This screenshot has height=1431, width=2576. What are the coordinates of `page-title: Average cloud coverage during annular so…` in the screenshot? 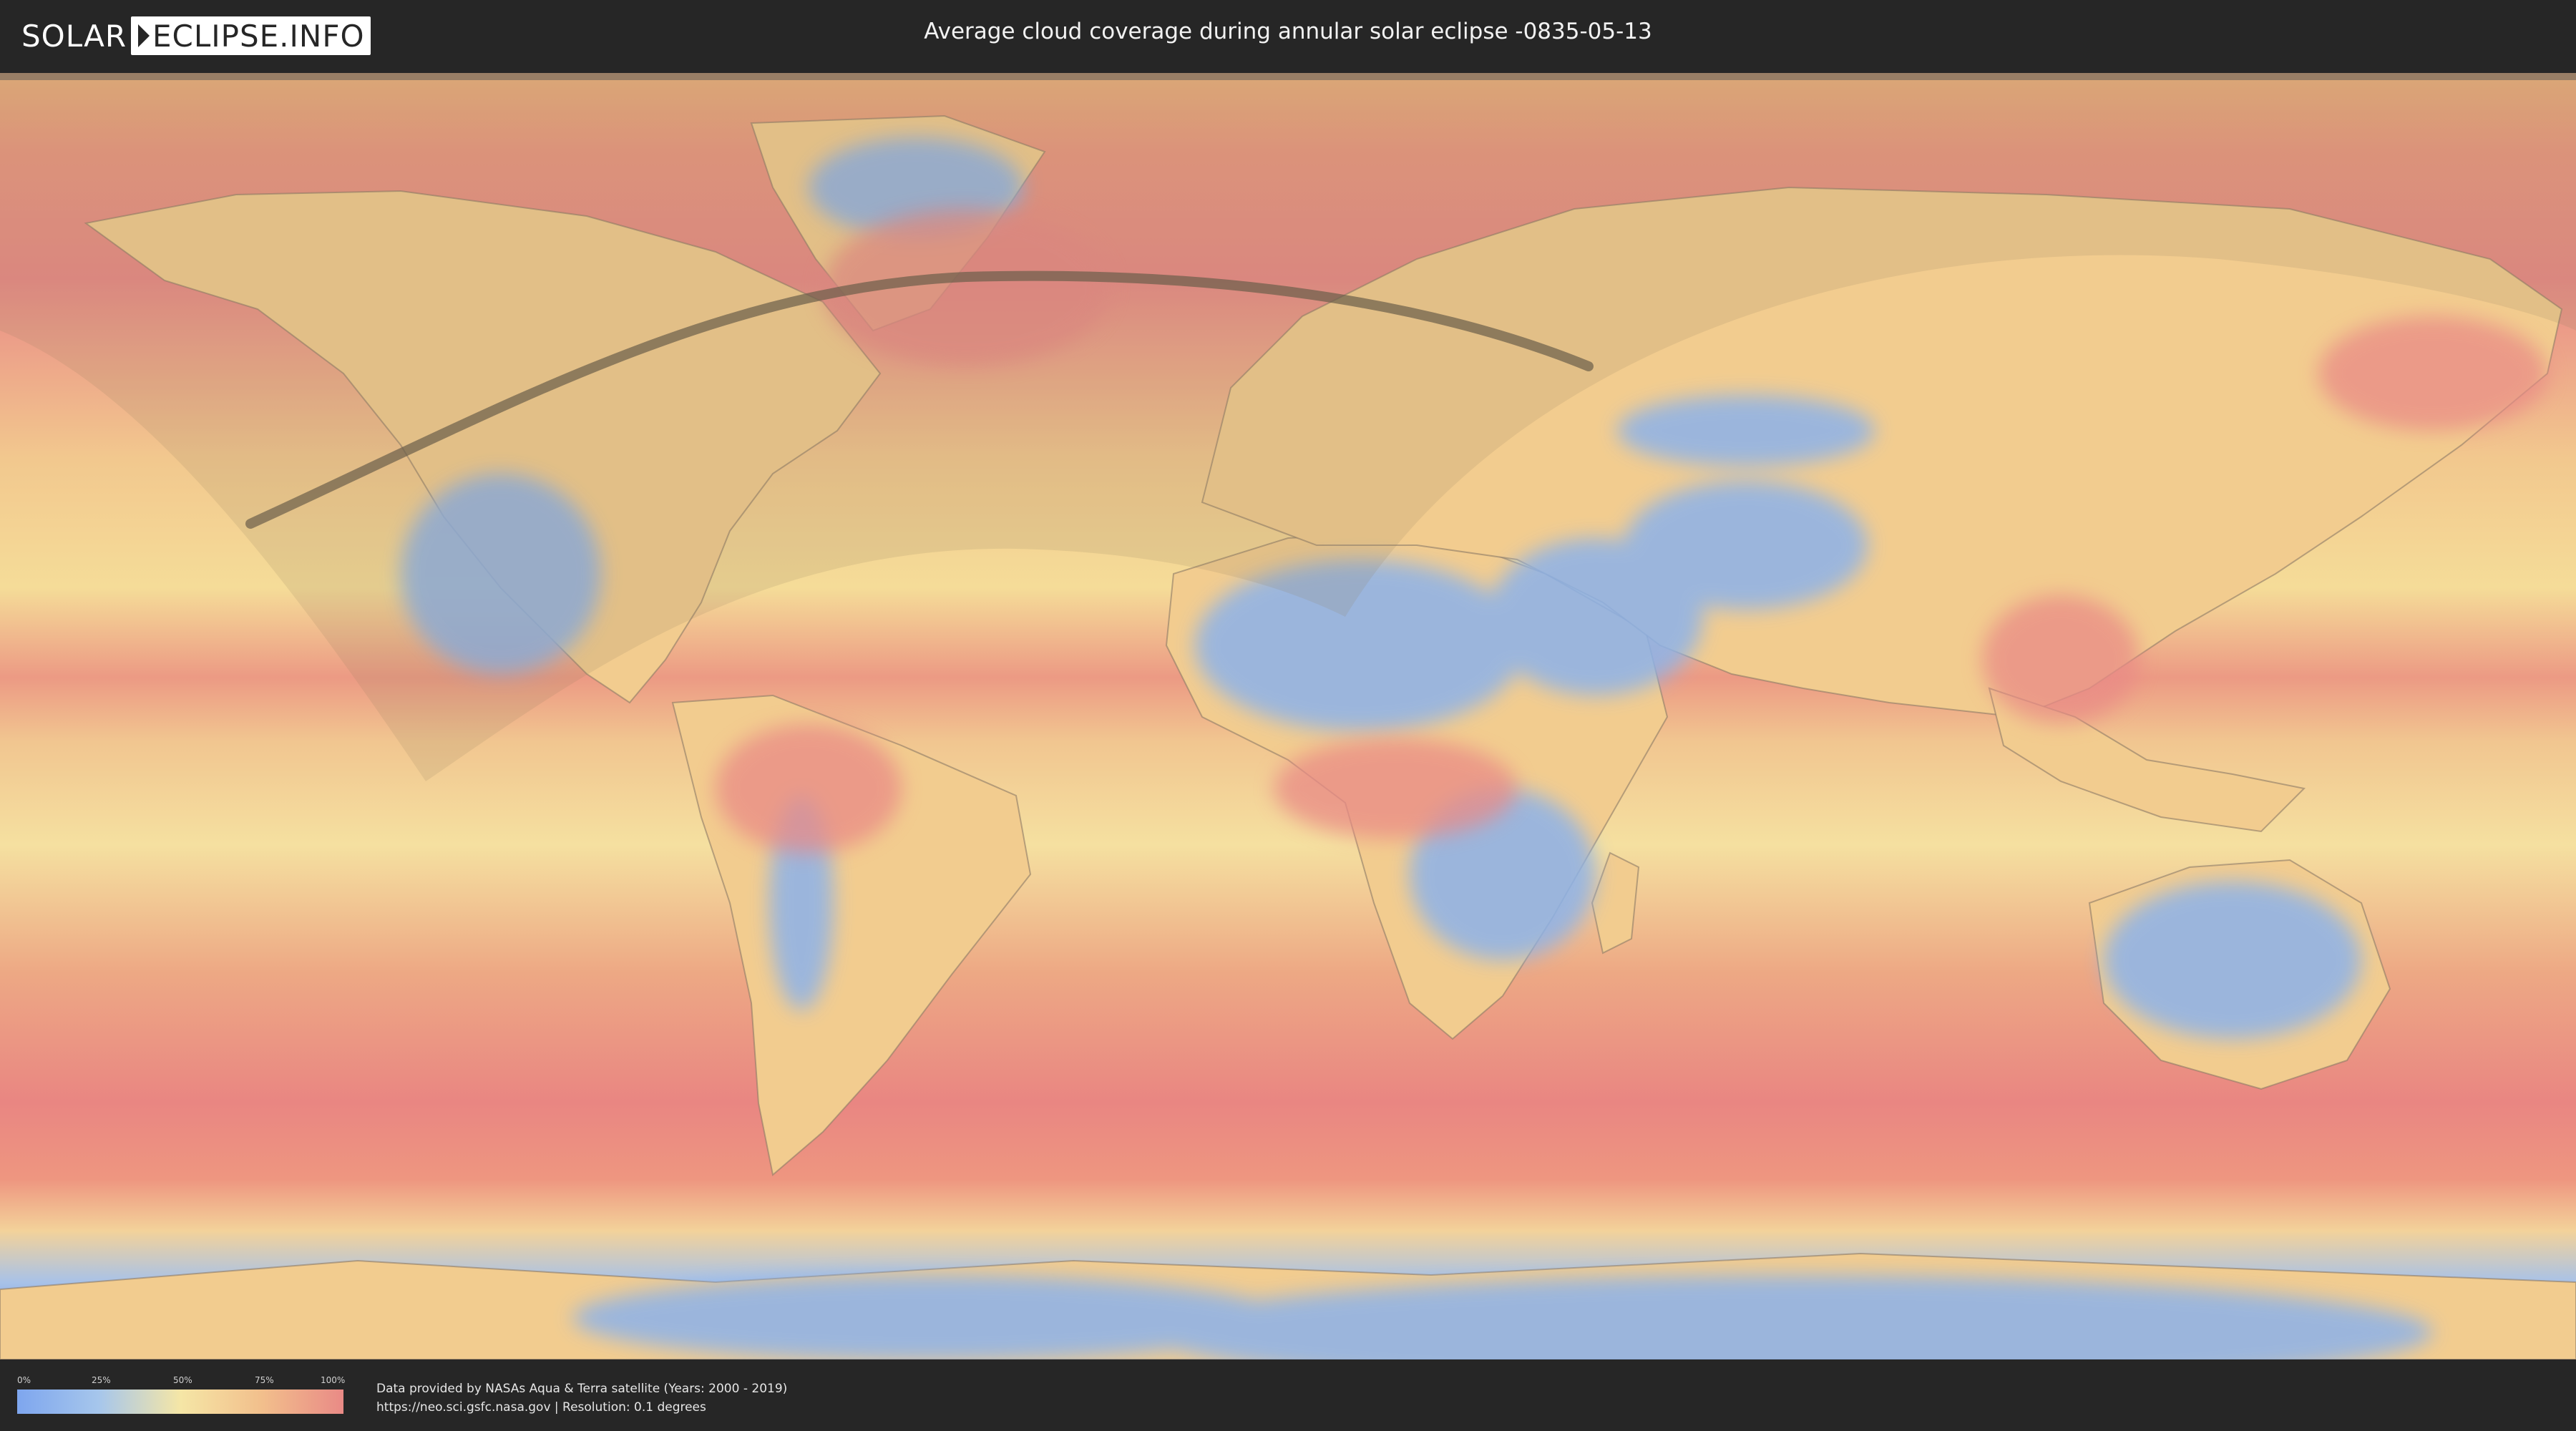 It's located at (1288, 31).